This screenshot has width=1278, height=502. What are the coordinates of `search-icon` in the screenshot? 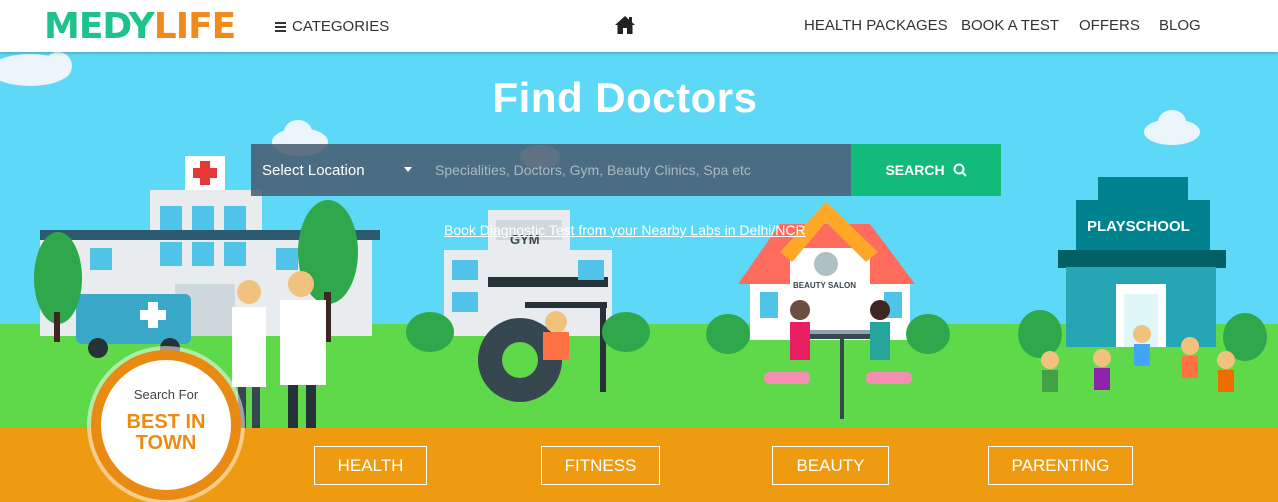 It's located at (960, 170).